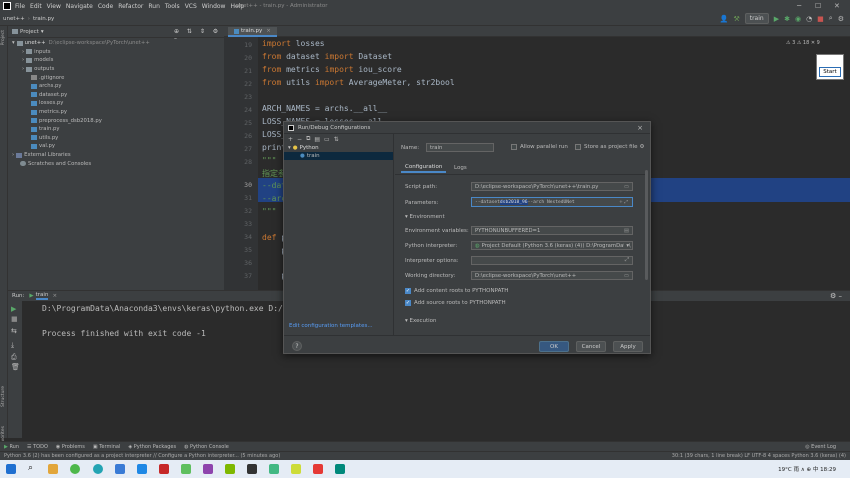  What do you see at coordinates (199, 35) in the screenshot?
I see `panel-actions-icons: ⊕ ⇅ ⇕ ⚙ –` at bounding box center [199, 35].